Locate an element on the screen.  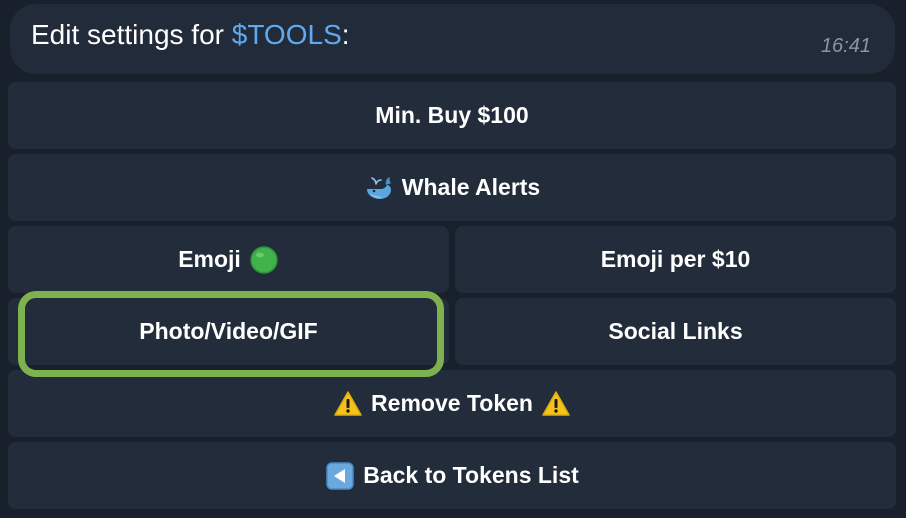
message-time: 16:41 is located at coordinates (845, 46).